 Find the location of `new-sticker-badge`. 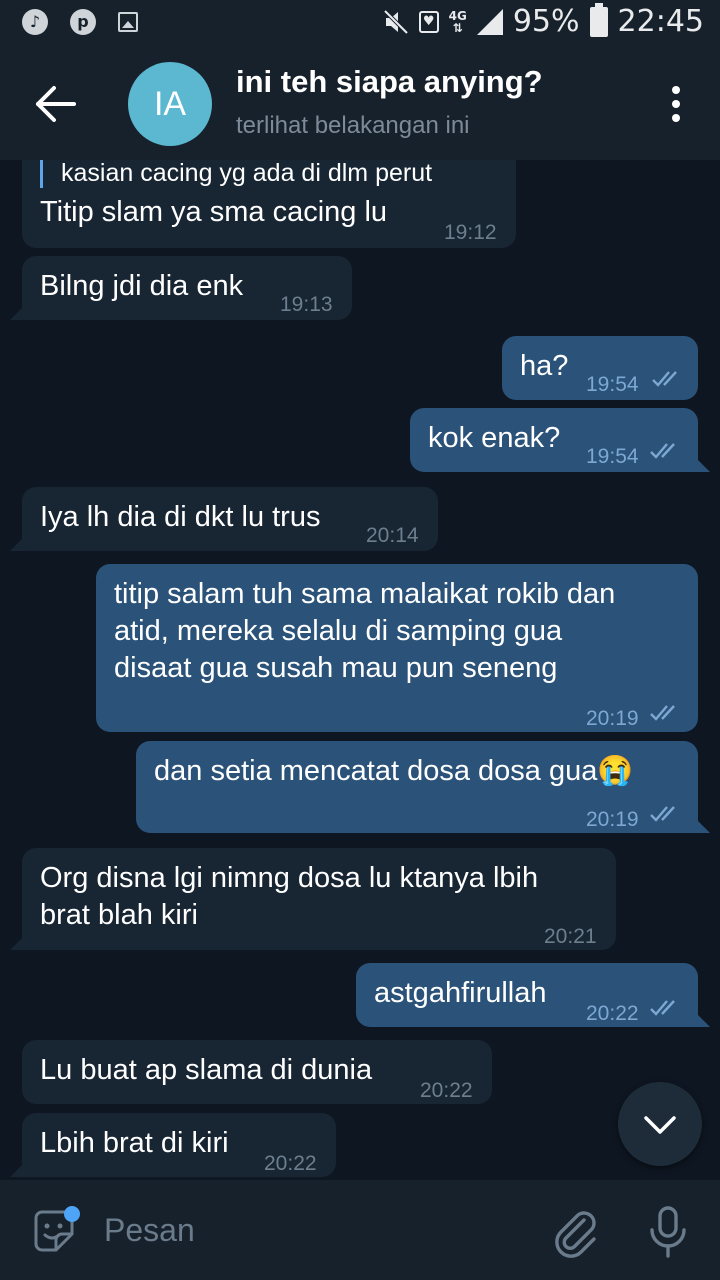

new-sticker-badge is located at coordinates (72, 1214).